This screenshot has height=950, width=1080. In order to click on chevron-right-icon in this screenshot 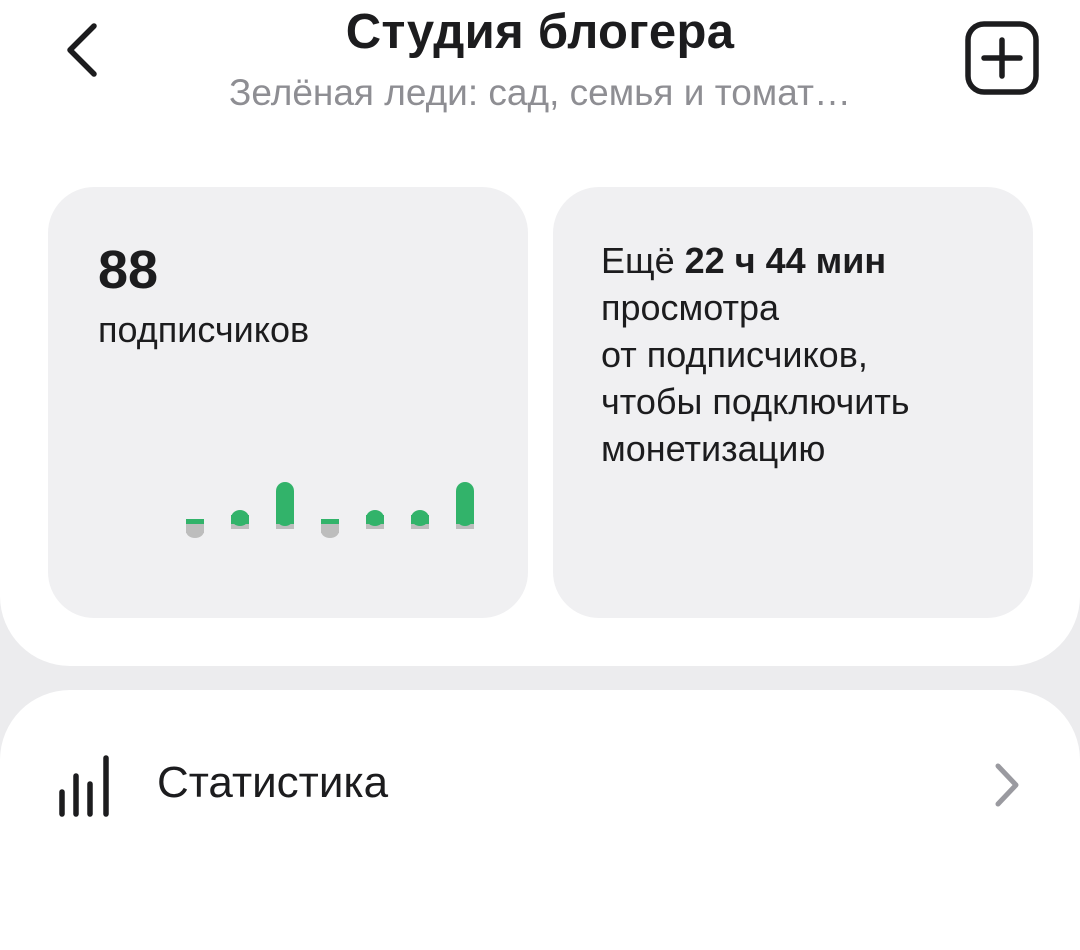, I will do `click(1007, 785)`.